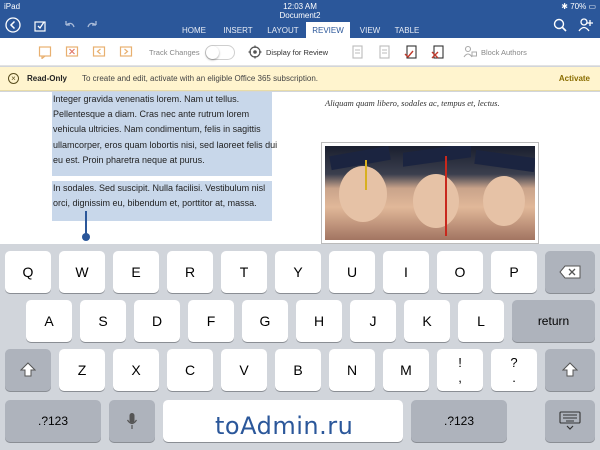  What do you see at coordinates (586, 25) in the screenshot?
I see `share-add-person-icon` at bounding box center [586, 25].